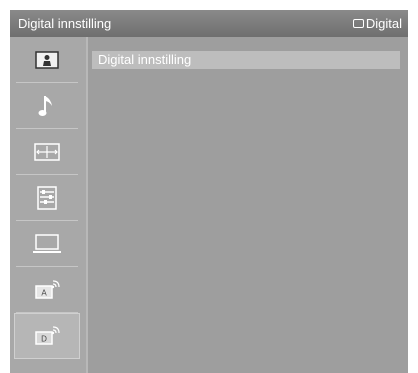 This screenshot has width=418, height=373. I want to click on digital-antenna-icon: D, so click(47, 335).